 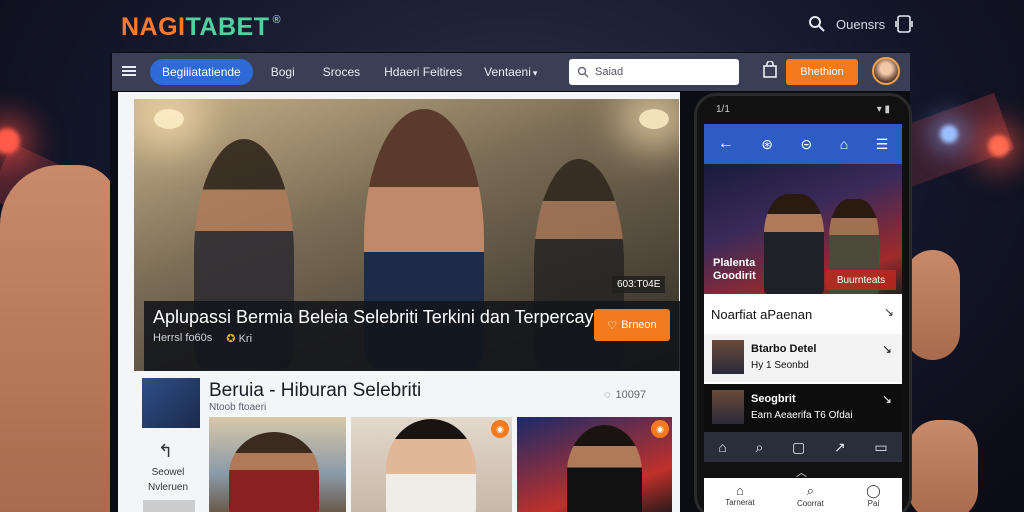 I want to click on phone-list-header: Noarfiat aPaenan, so click(x=762, y=314).